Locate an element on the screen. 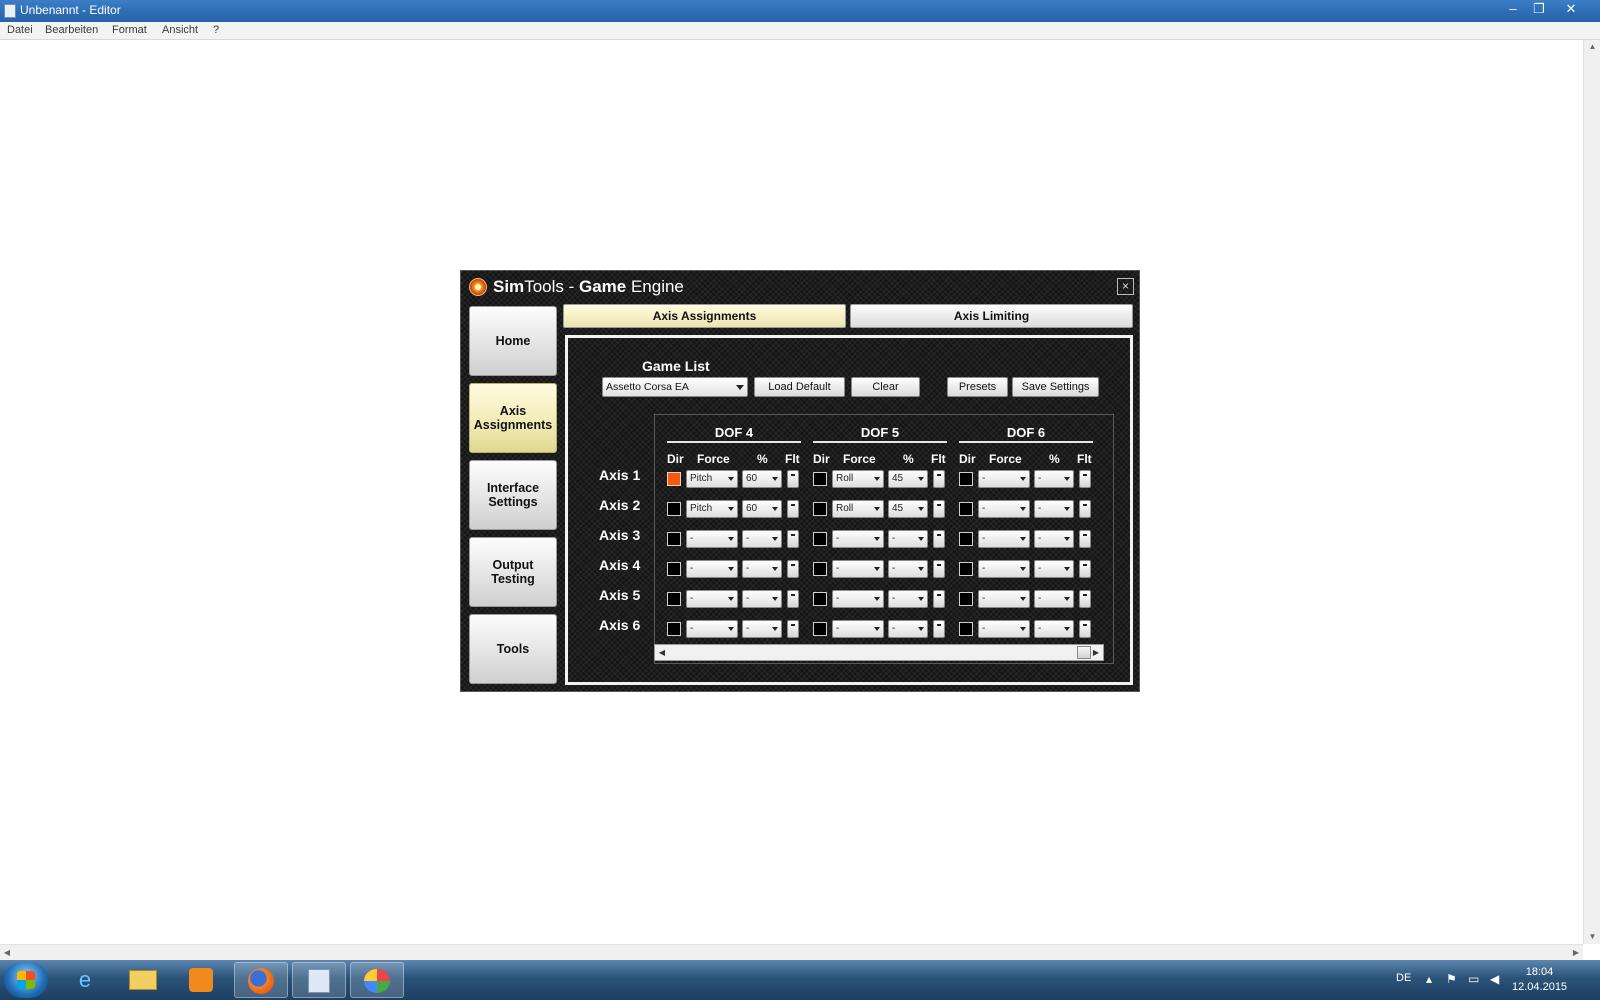 The height and width of the screenshot is (1000, 1600). scroll-down-icon: ▼ is located at coordinates (1592, 937).